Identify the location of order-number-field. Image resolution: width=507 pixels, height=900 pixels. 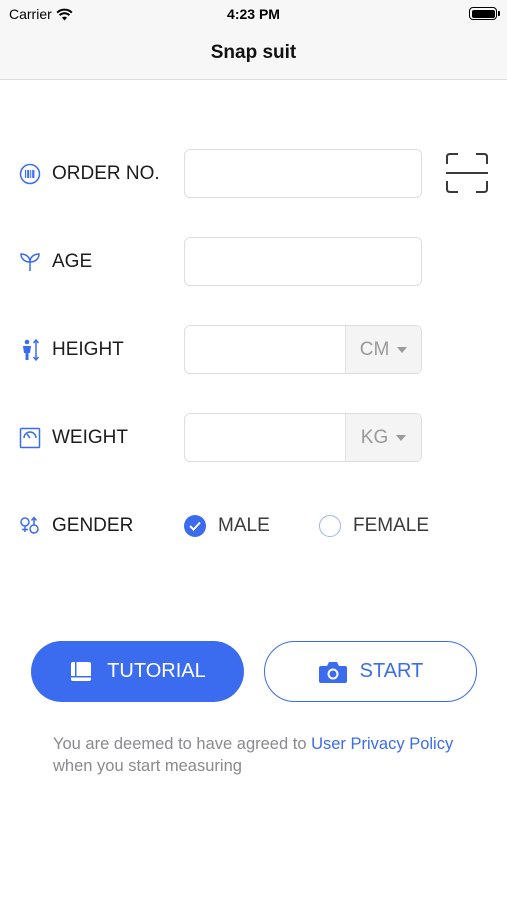
(303, 173).